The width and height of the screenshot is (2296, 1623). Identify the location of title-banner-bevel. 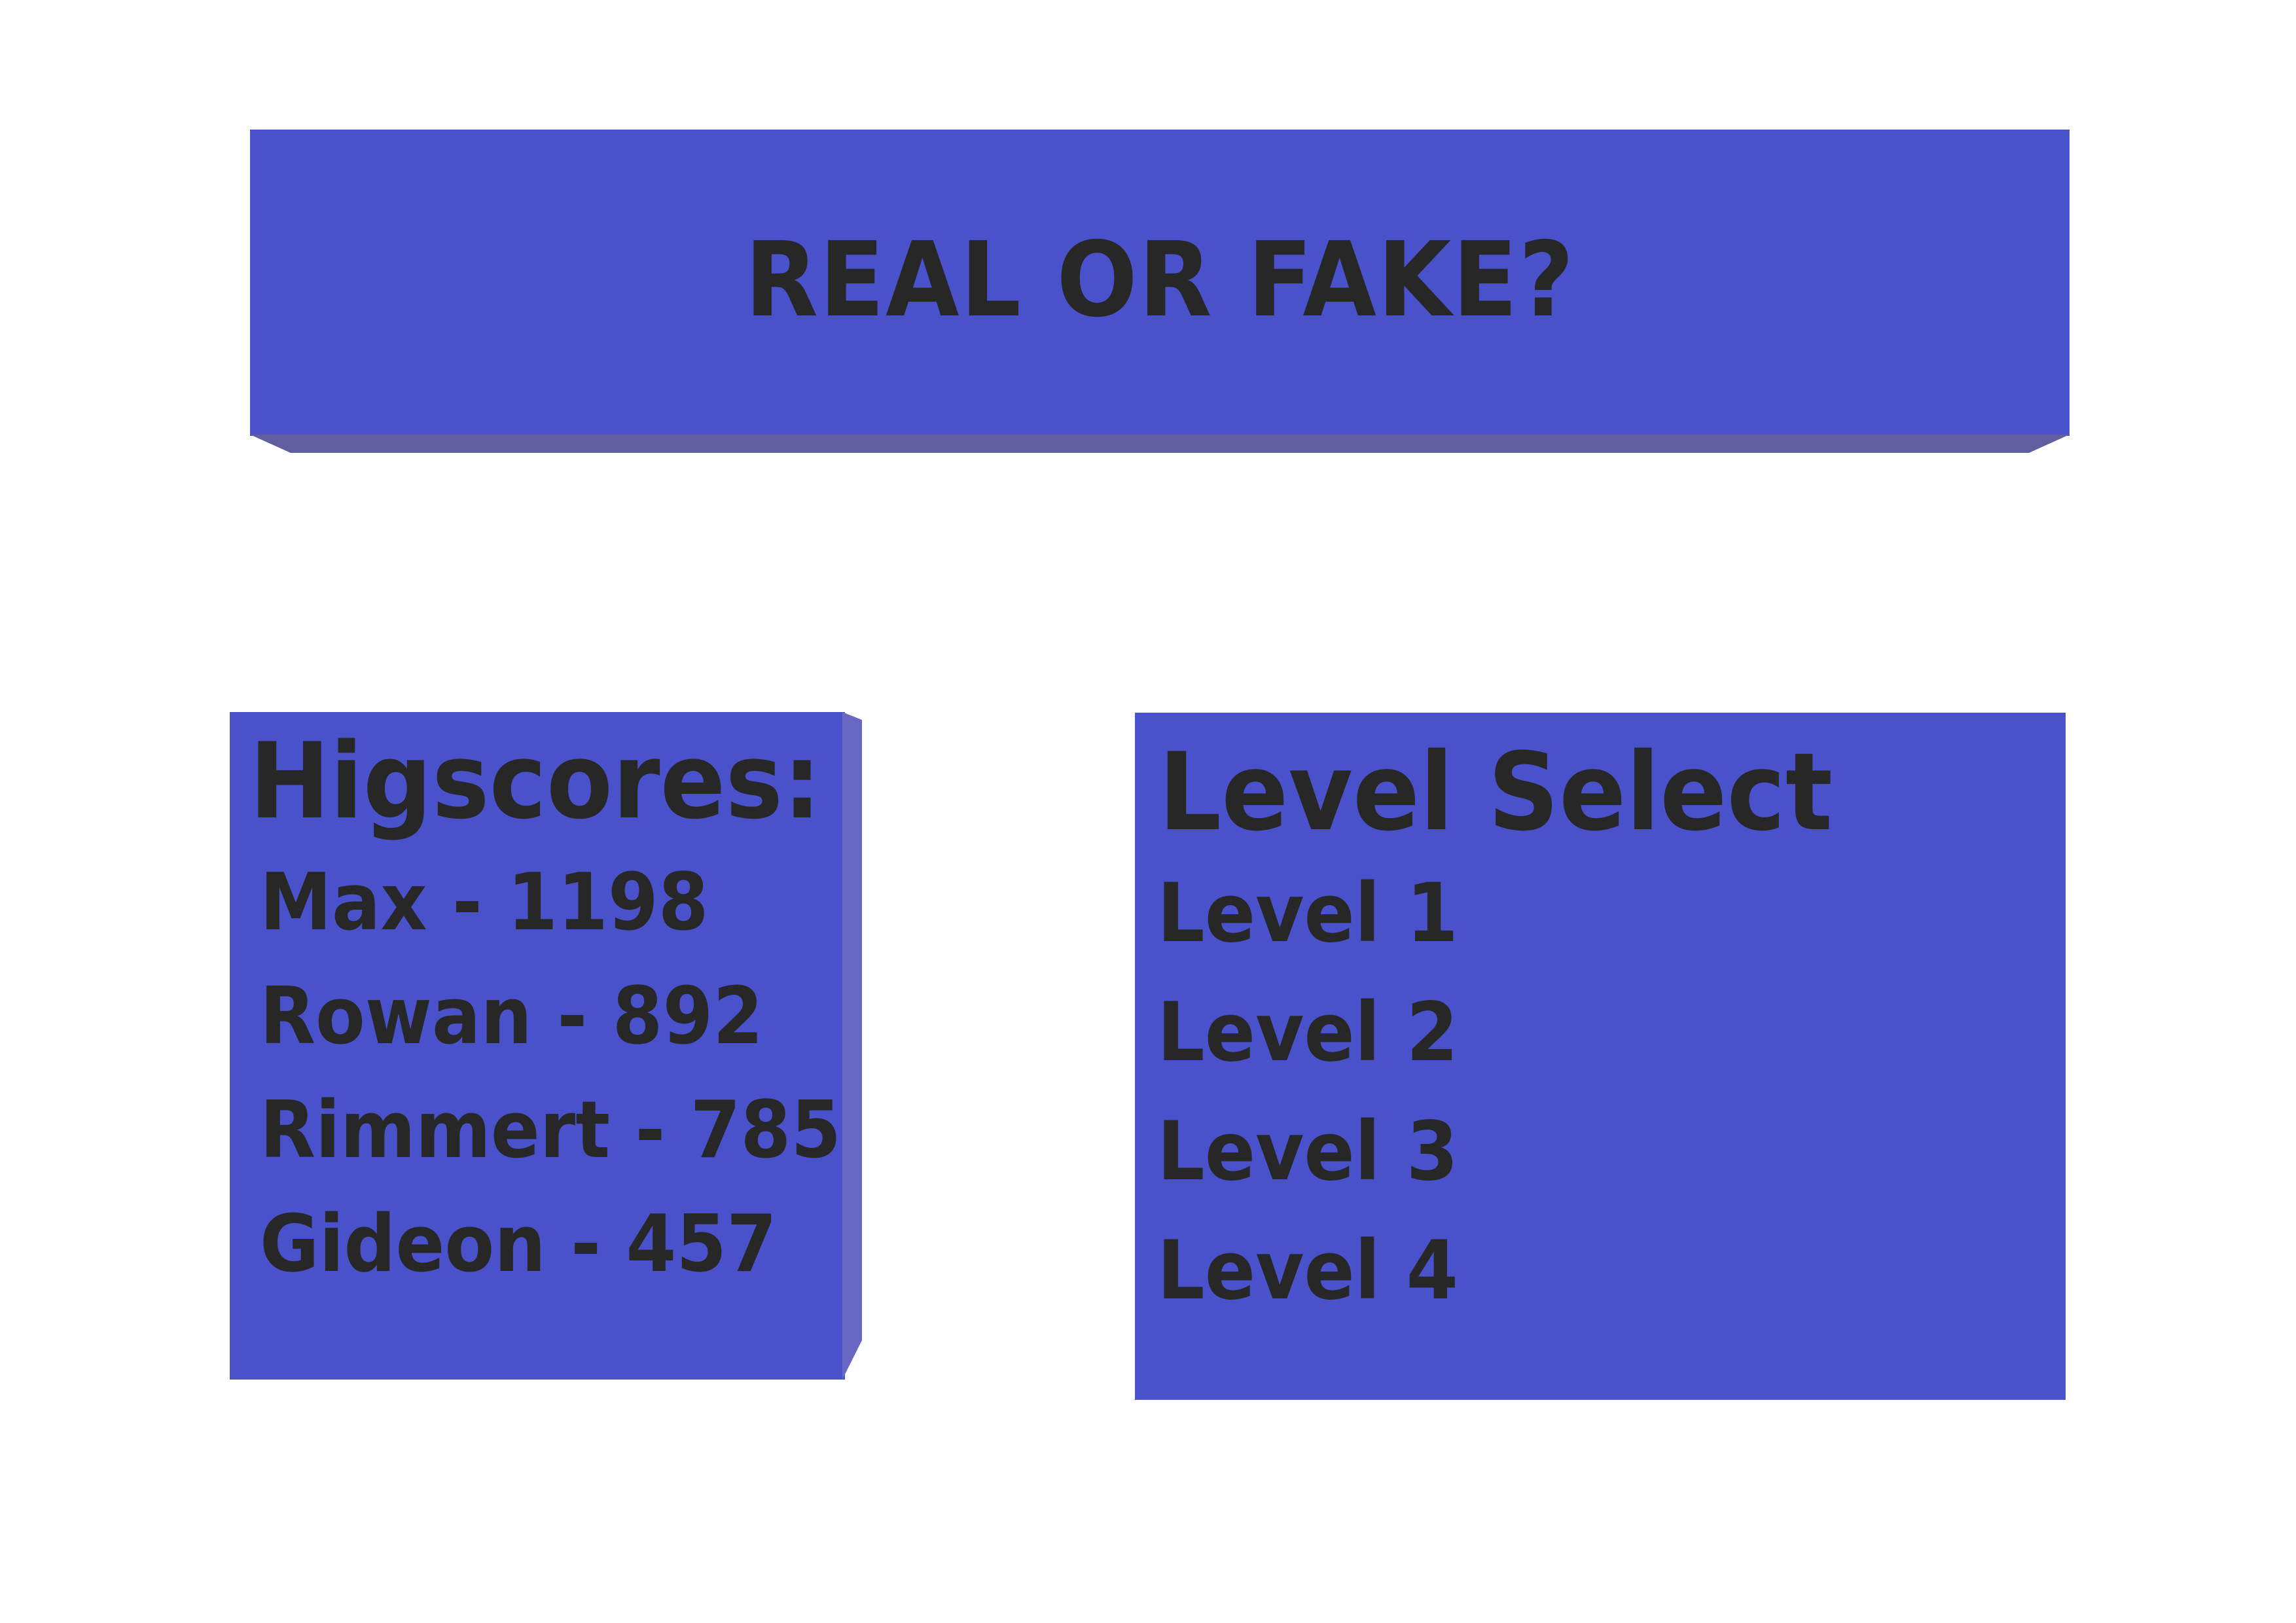
(1160, 444).